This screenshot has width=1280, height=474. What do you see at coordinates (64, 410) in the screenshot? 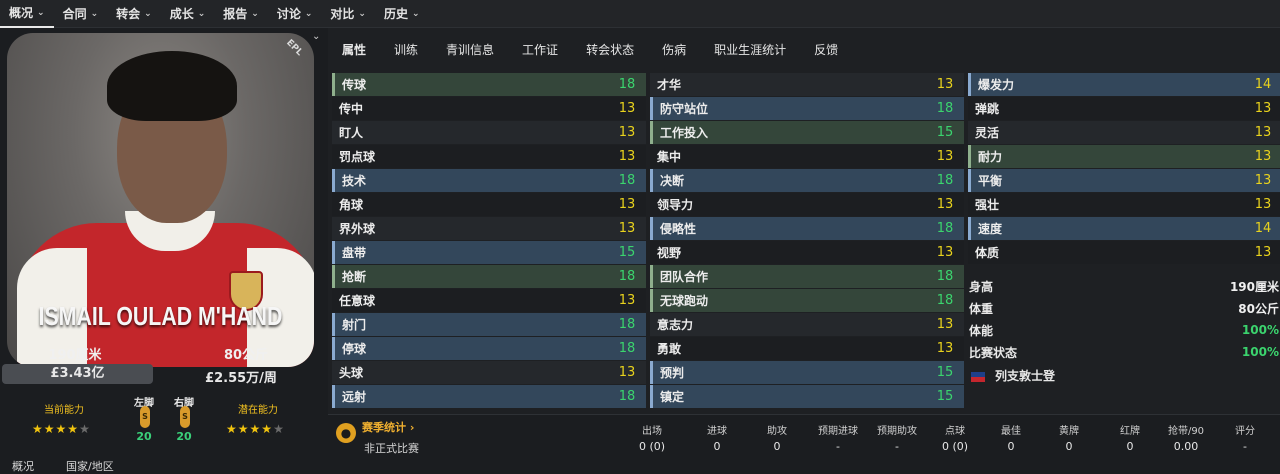
I see `current-ability-label: 当前能力` at bounding box center [64, 410].